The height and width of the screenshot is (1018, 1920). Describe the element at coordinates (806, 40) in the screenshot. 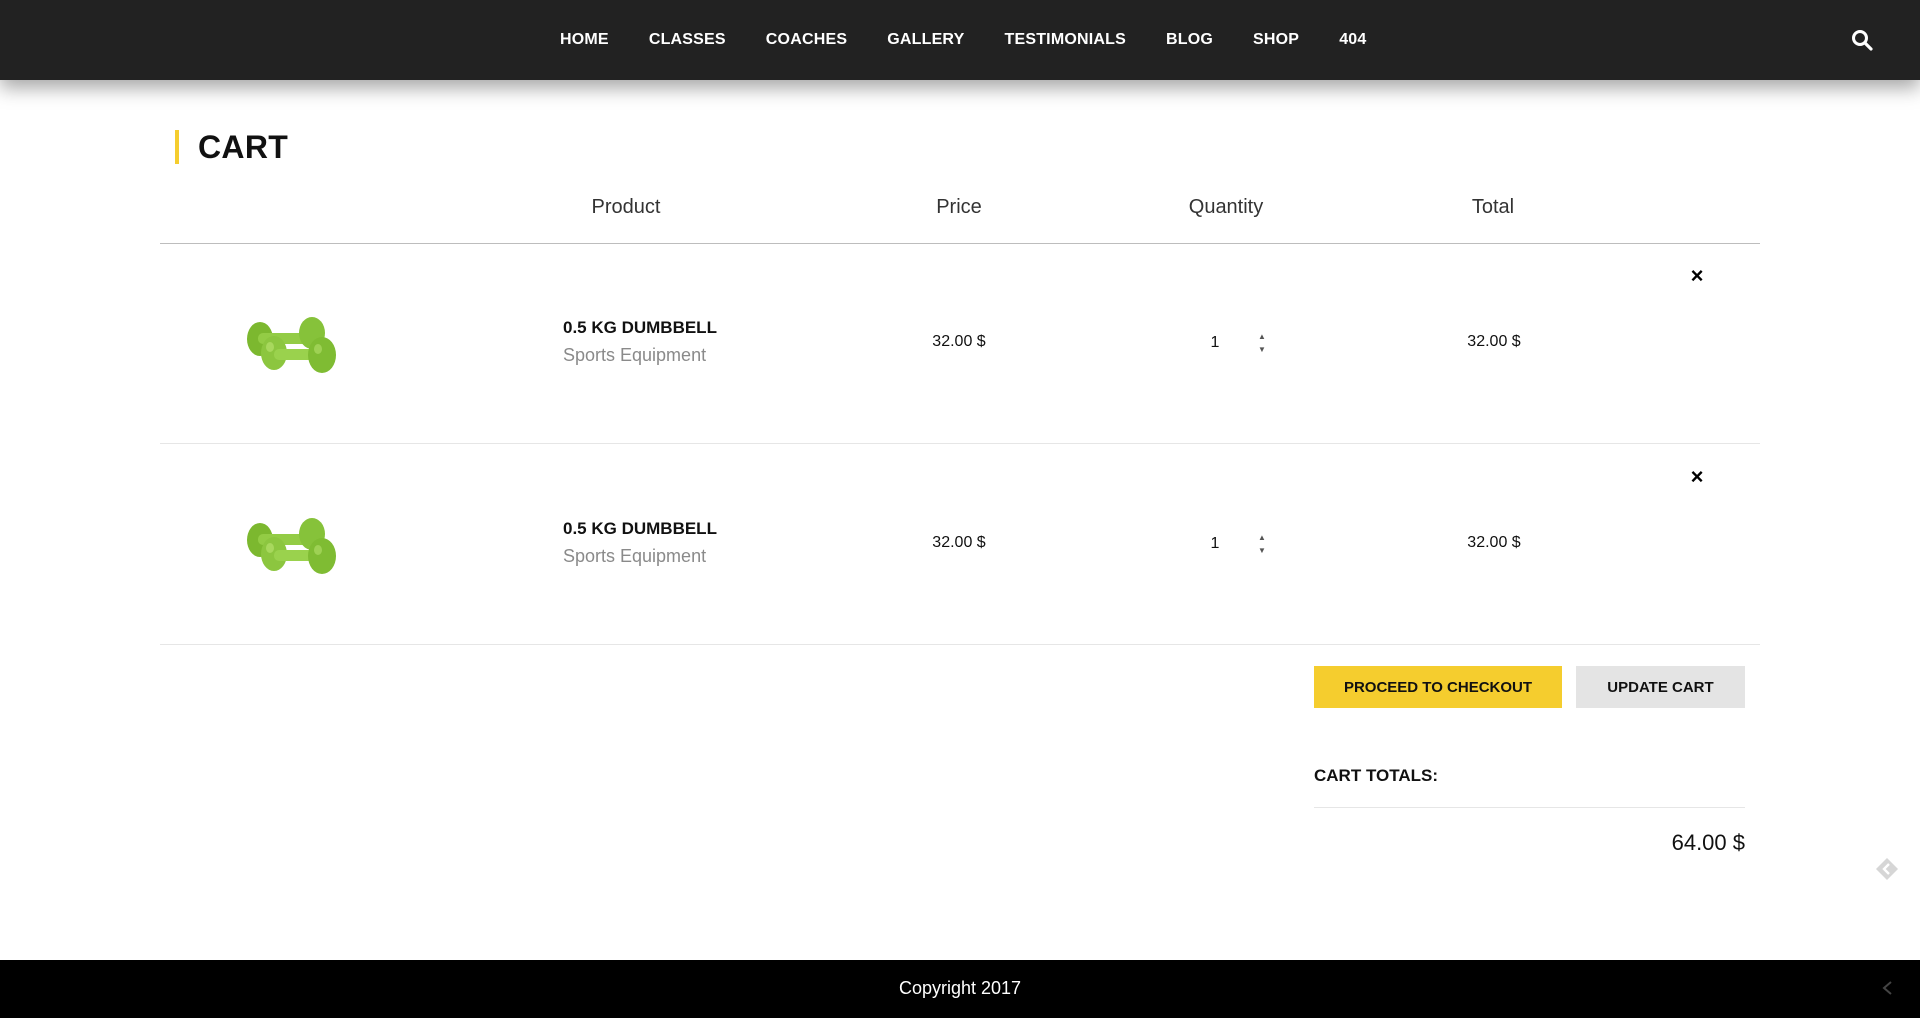

I see `nav-item-coaches: COACHES` at that location.